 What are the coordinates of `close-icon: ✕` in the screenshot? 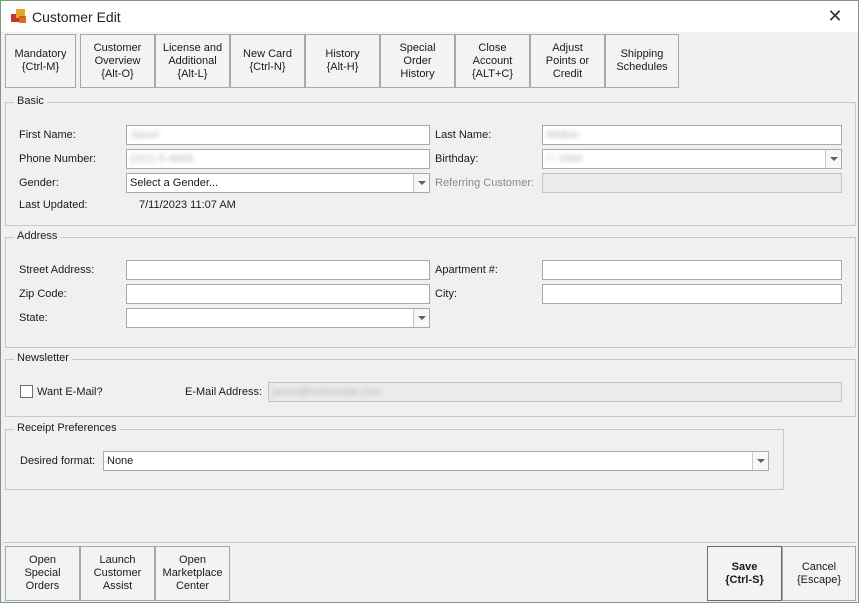 It's located at (835, 16).